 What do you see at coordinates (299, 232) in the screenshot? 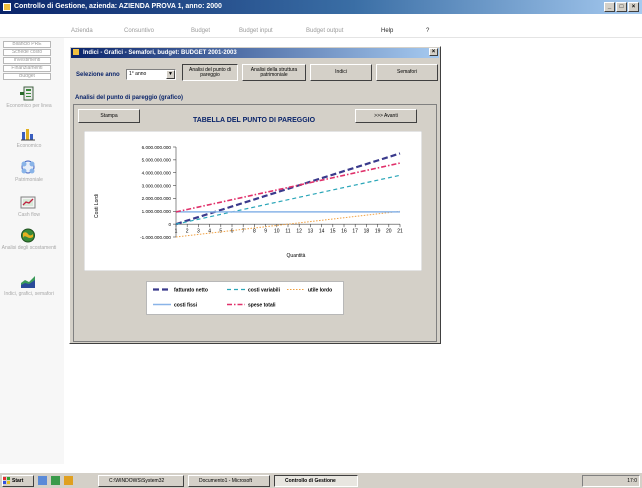
I see `x-tick-label: 12` at bounding box center [299, 232].